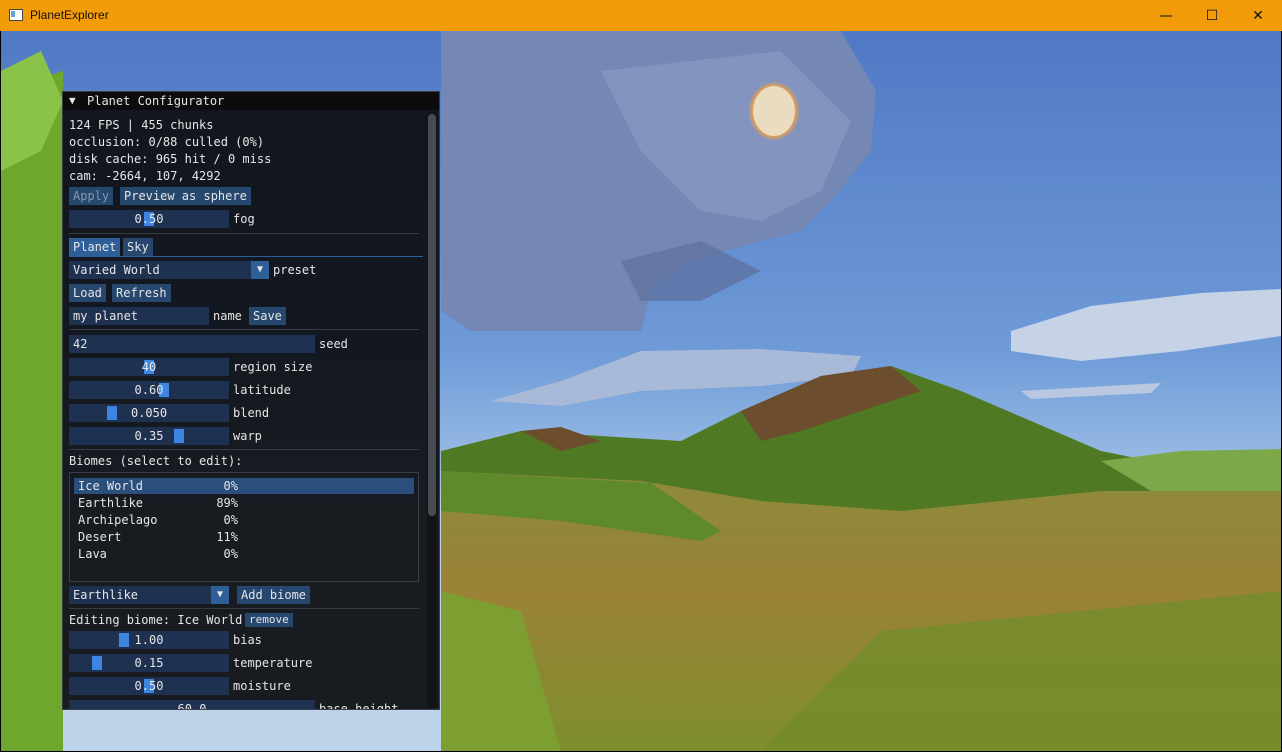  I want to click on bias-value: 1.00, so click(149, 640).